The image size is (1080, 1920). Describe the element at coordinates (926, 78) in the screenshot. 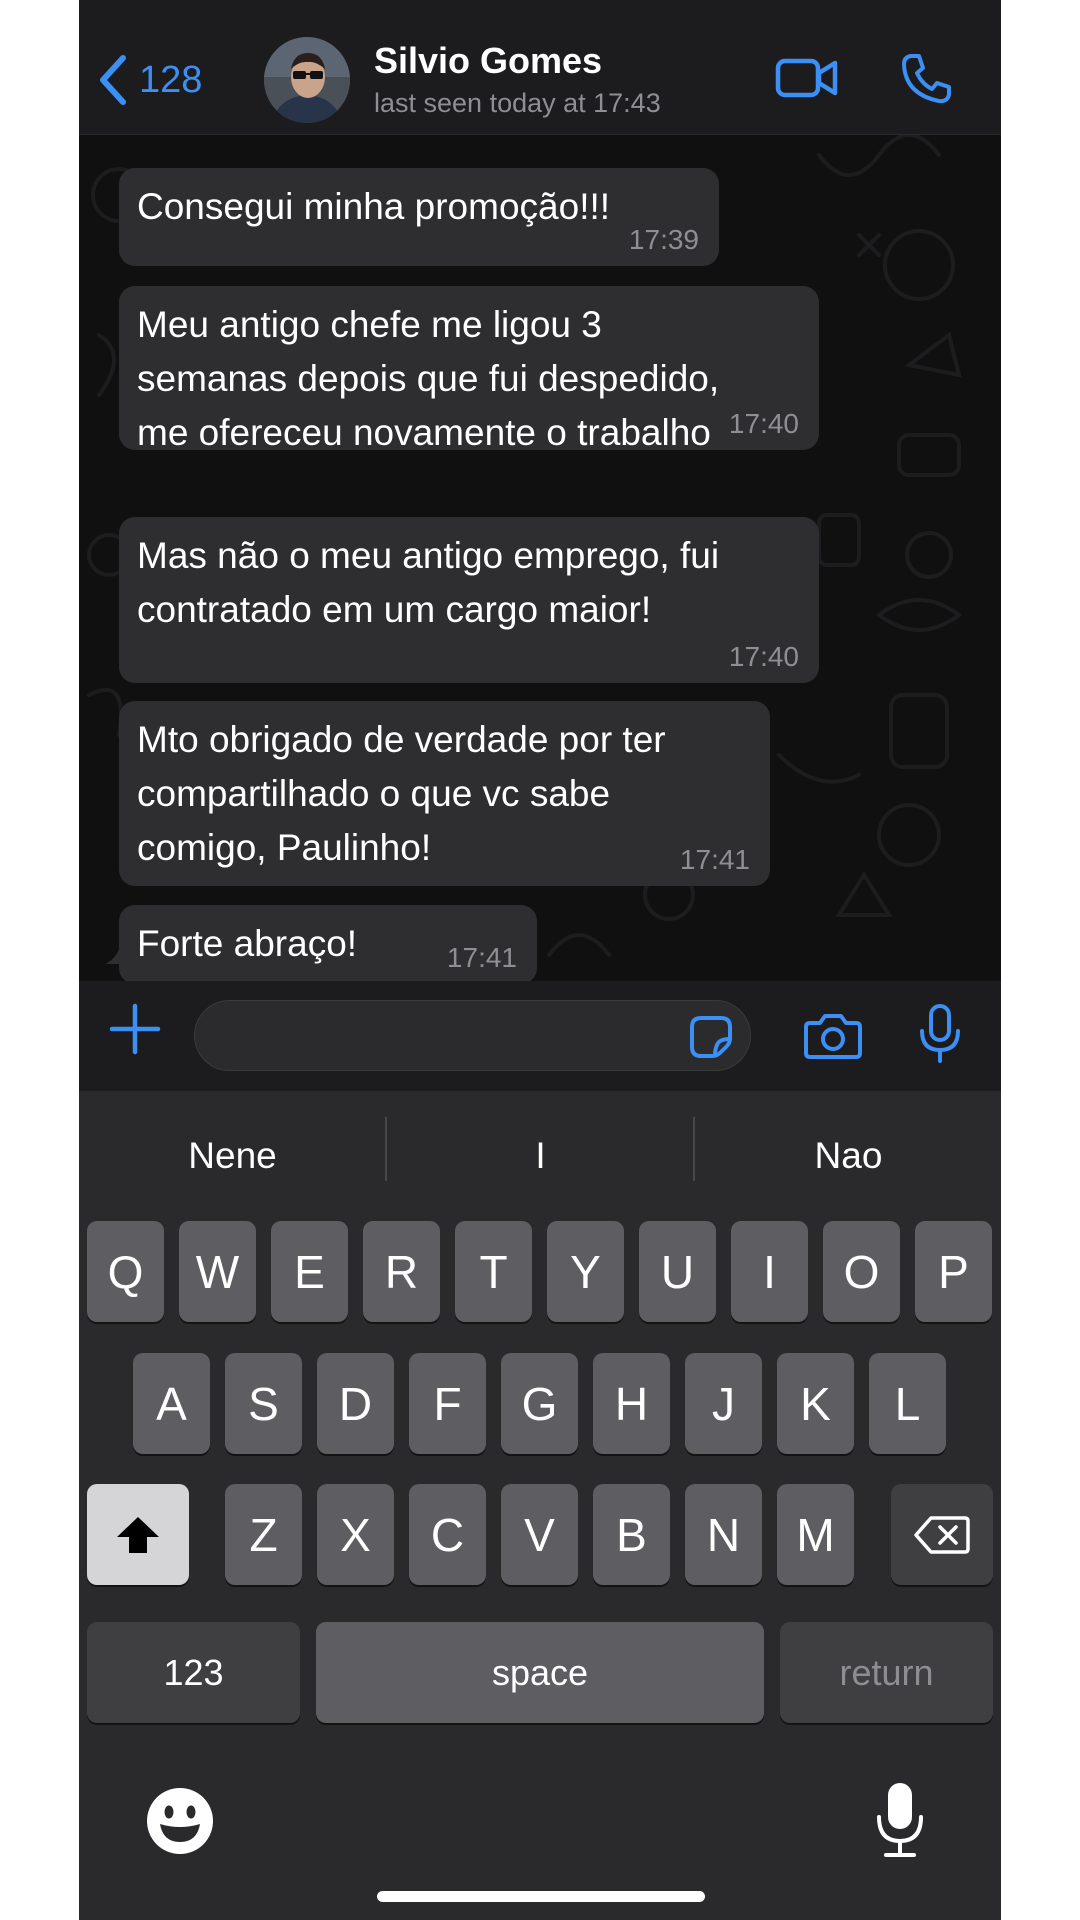

I see `phone-icon` at that location.